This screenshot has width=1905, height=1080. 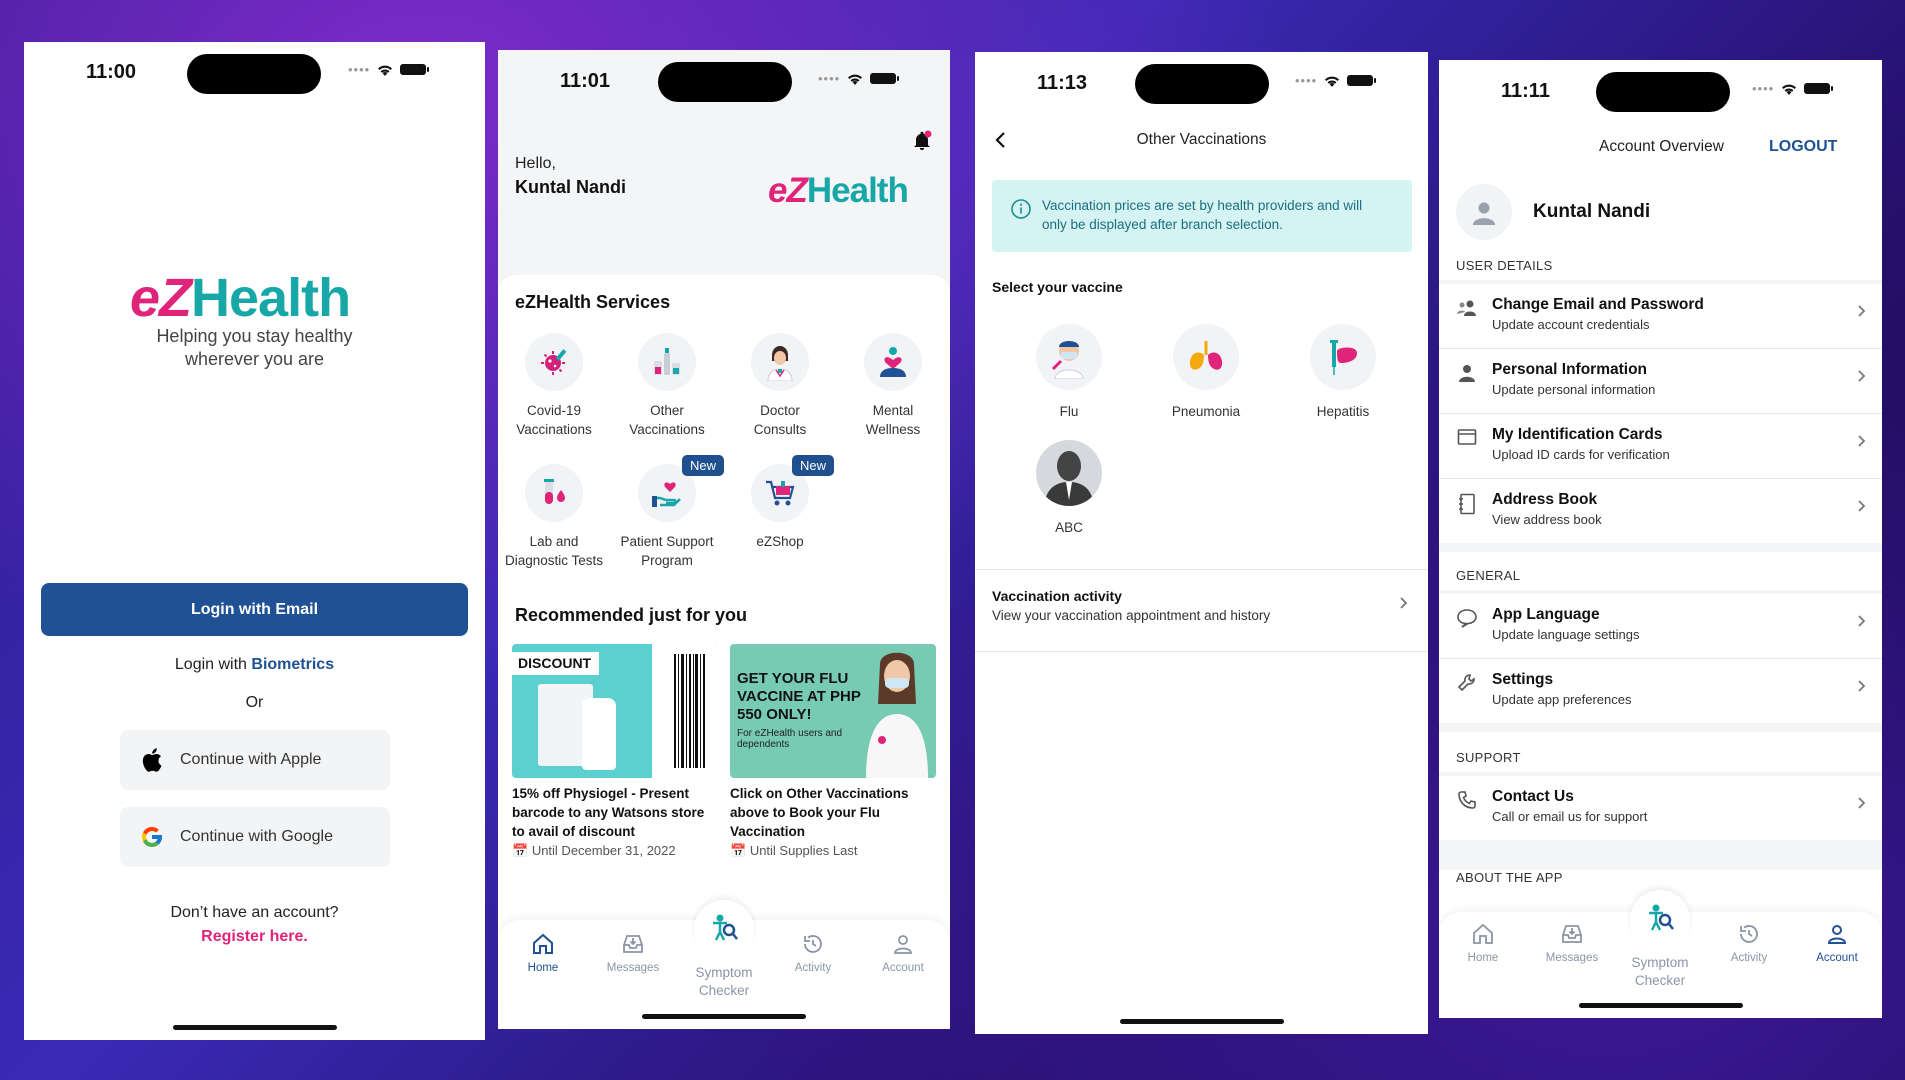 What do you see at coordinates (780, 507) in the screenshot?
I see `service-ezshop: eZShop` at bounding box center [780, 507].